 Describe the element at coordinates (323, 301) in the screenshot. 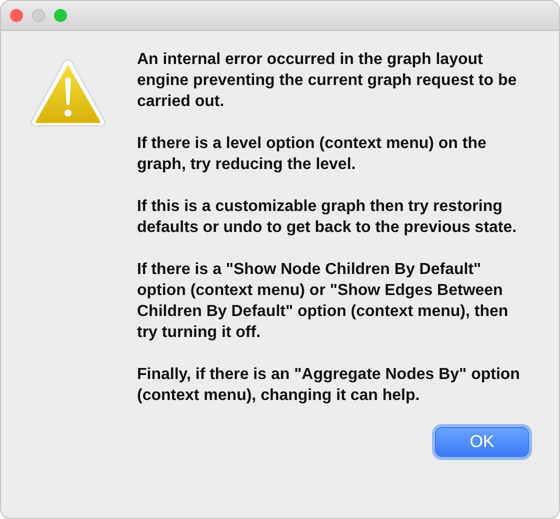

I see `error-message: If there is a "Show Node Children By Default" option (context menu) or "Show Edges Between Children By Default" option (context menu), then try turning it off.` at that location.